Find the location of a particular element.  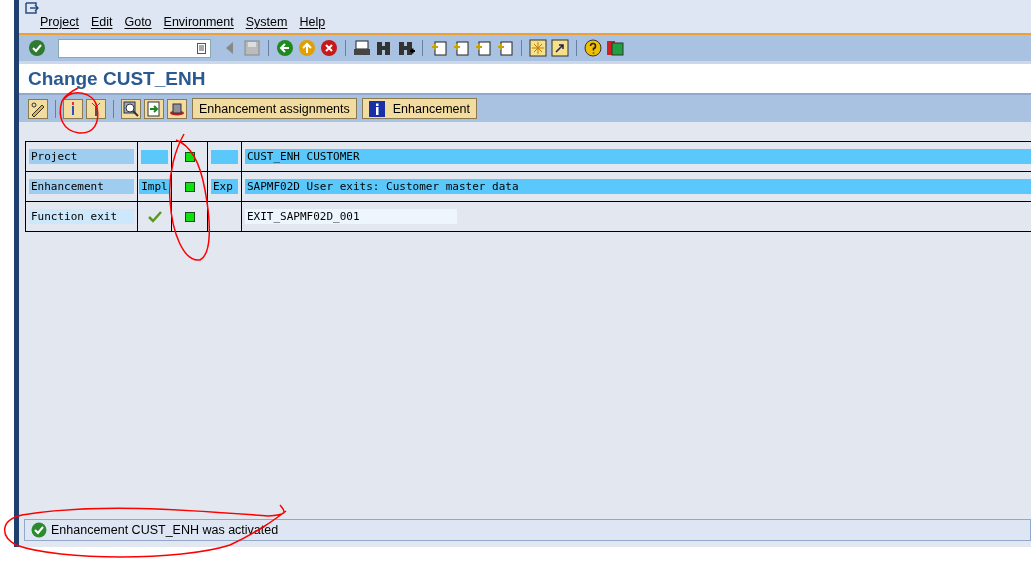

menu-item: Environment is located at coordinates (198, 22).